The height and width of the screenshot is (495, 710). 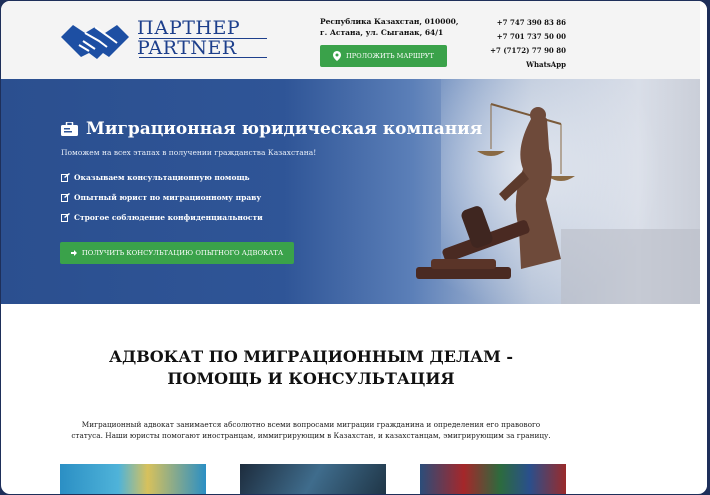 What do you see at coordinates (168, 197) in the screenshot?
I see `feature-text: Опытный юрист по миграционному праву` at bounding box center [168, 197].